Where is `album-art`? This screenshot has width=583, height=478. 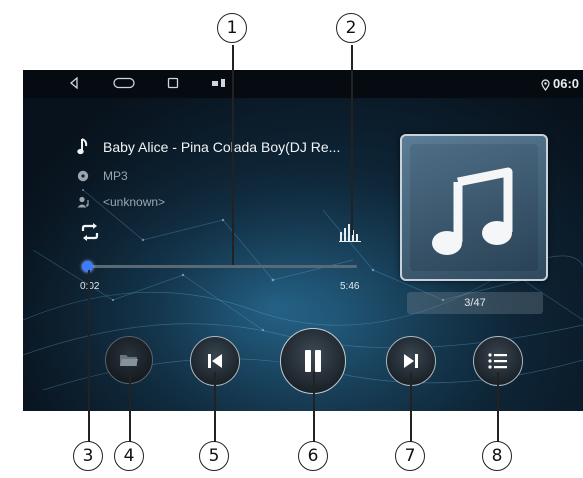 album-art is located at coordinates (474, 207).